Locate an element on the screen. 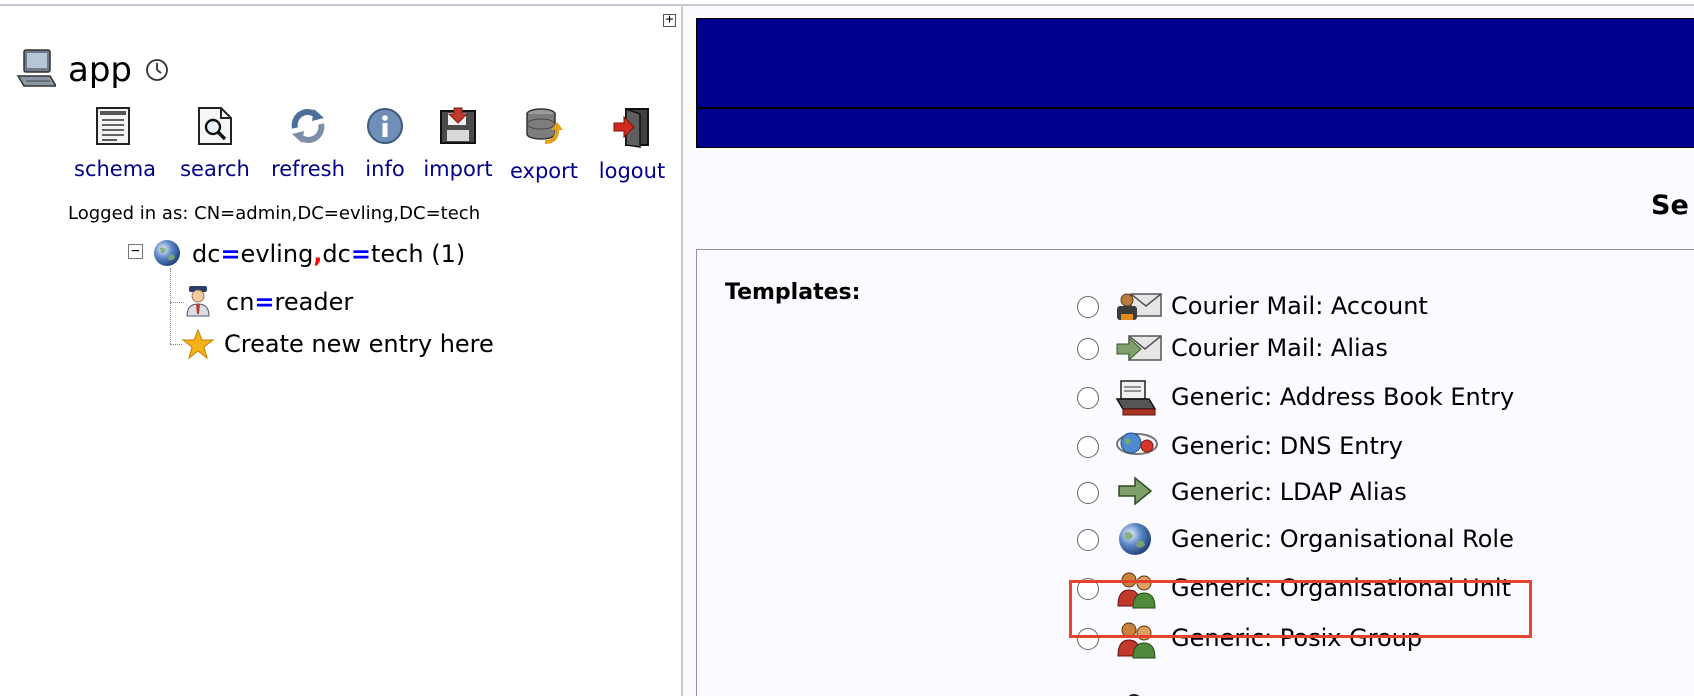 The height and width of the screenshot is (696, 1694). tree-root-entry: dc=evling,dc=tech (1) is located at coordinates (328, 254).